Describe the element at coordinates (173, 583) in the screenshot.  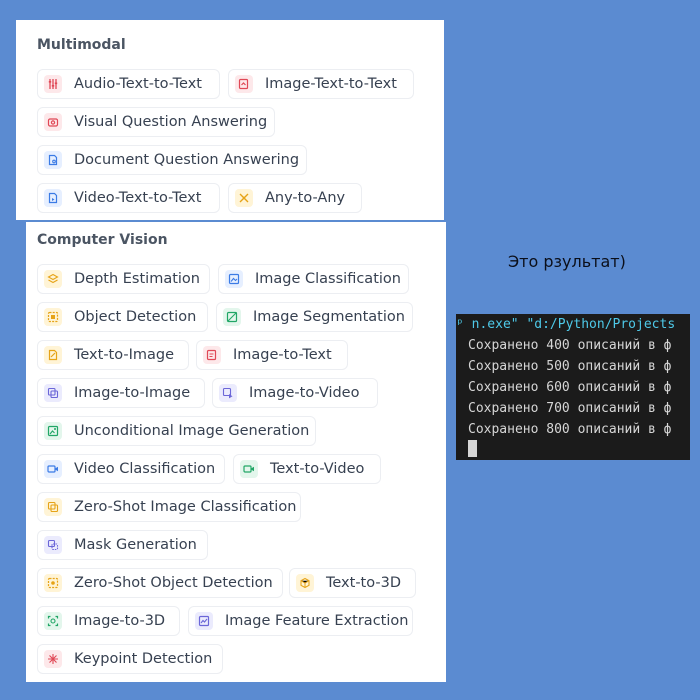
I see `task-label: Zero-Shot Object Detection` at that location.